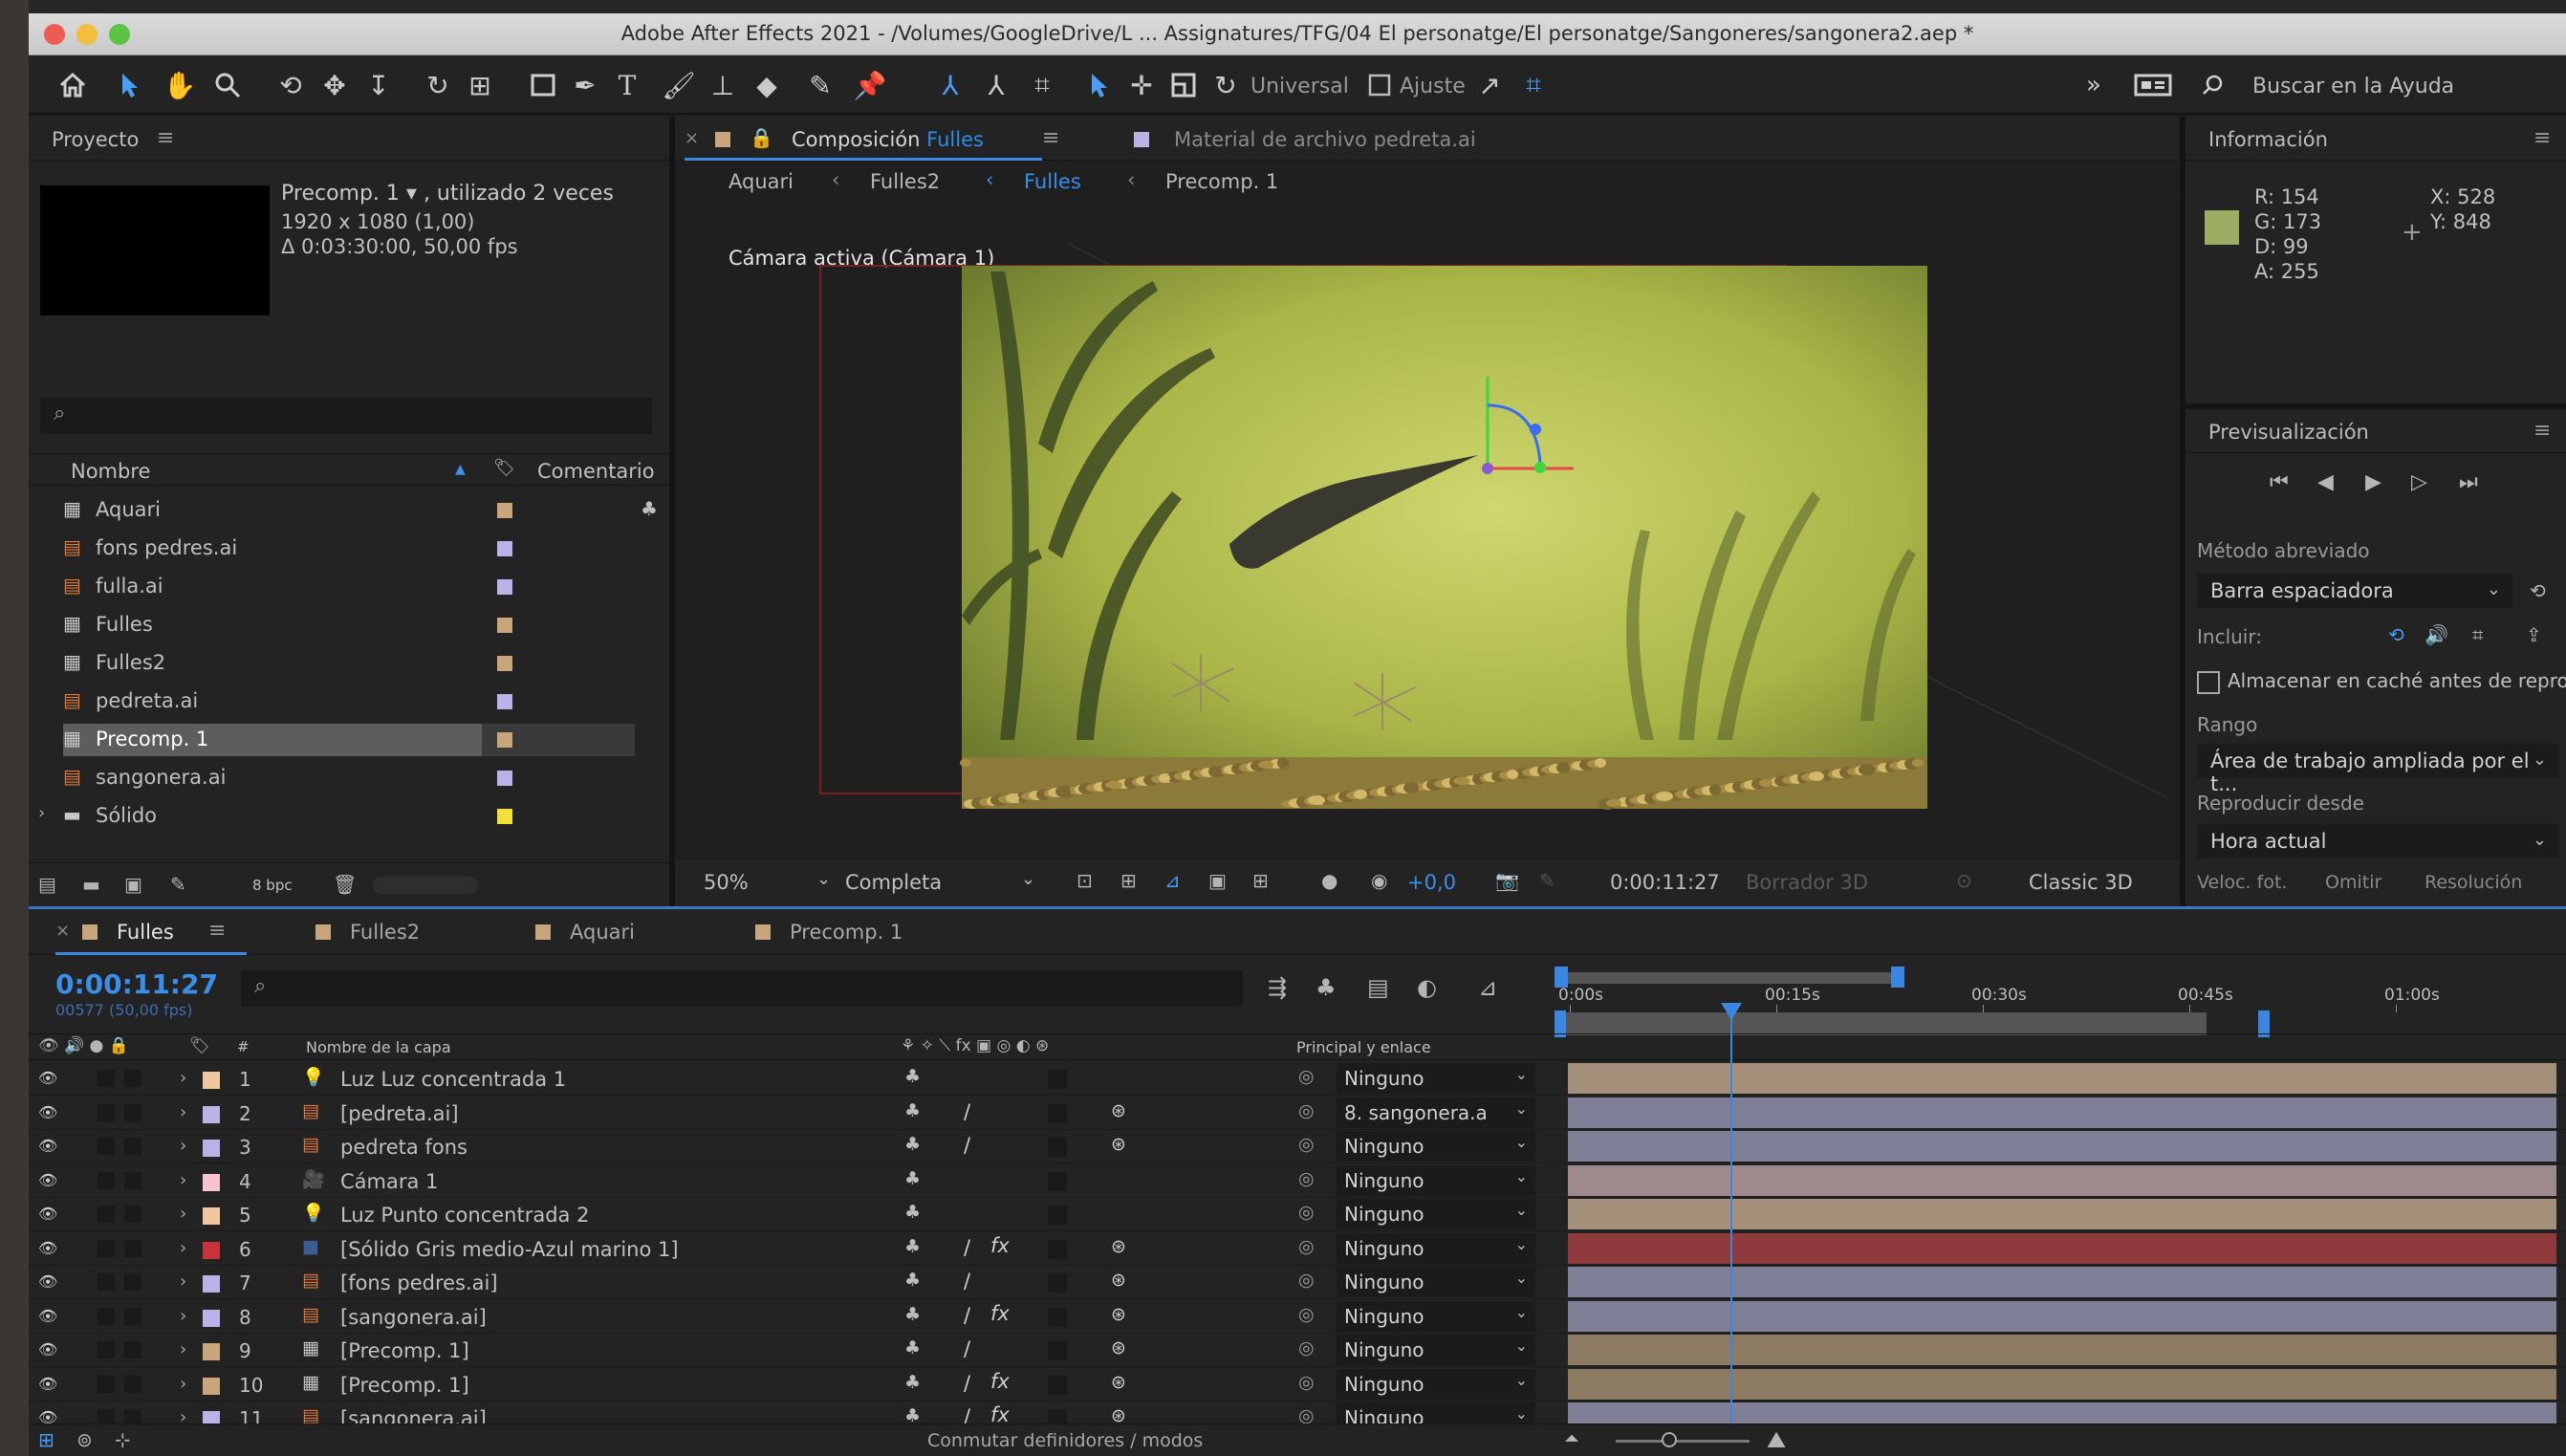  Describe the element at coordinates (272, 885) in the screenshot. I see `bit-depth-label: 8 bpc` at that location.